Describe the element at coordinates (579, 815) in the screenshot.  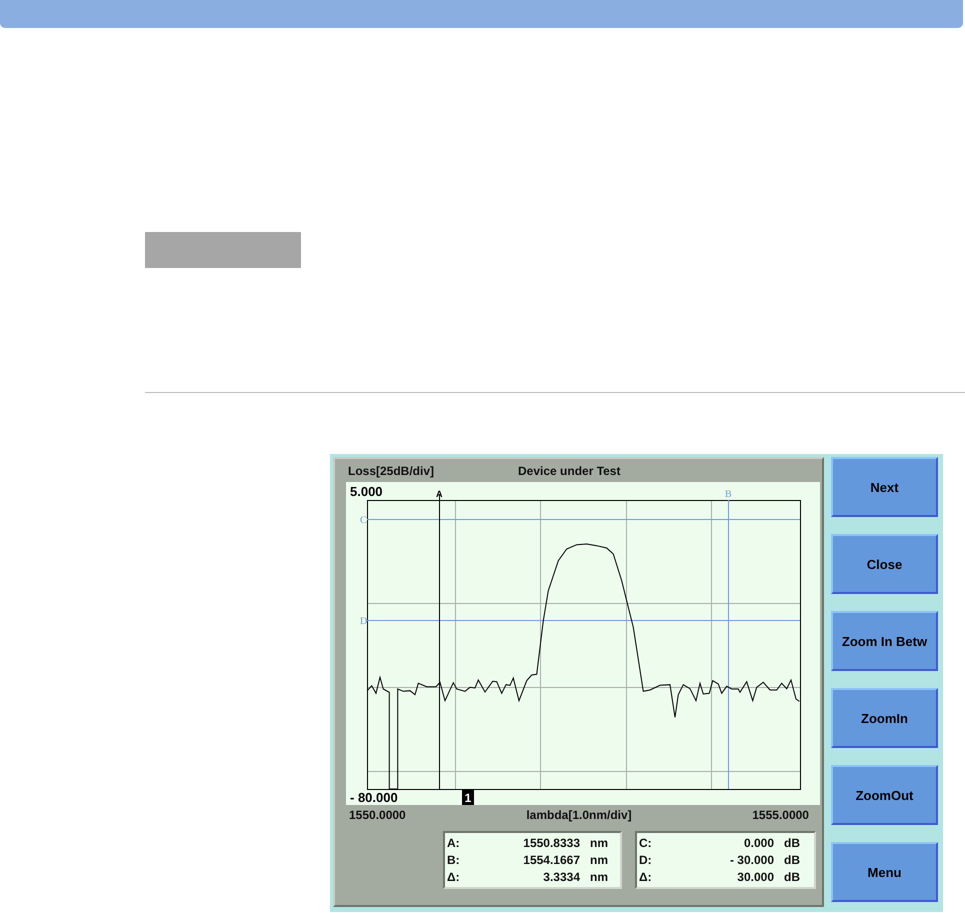
I see `x-axis-label: lambda[1.0nm/div]` at that location.